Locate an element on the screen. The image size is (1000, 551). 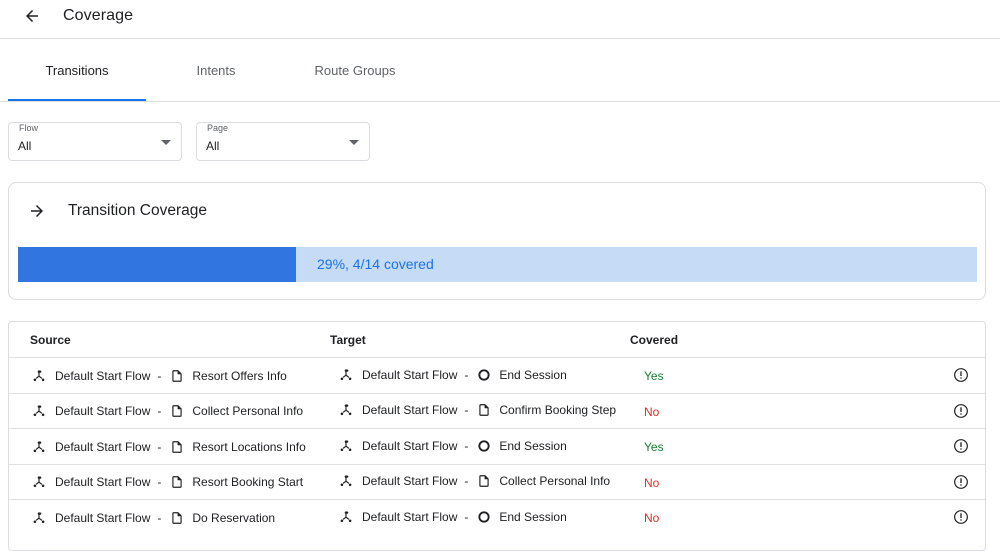
flow-select-label: Flow is located at coordinates (29, 128).